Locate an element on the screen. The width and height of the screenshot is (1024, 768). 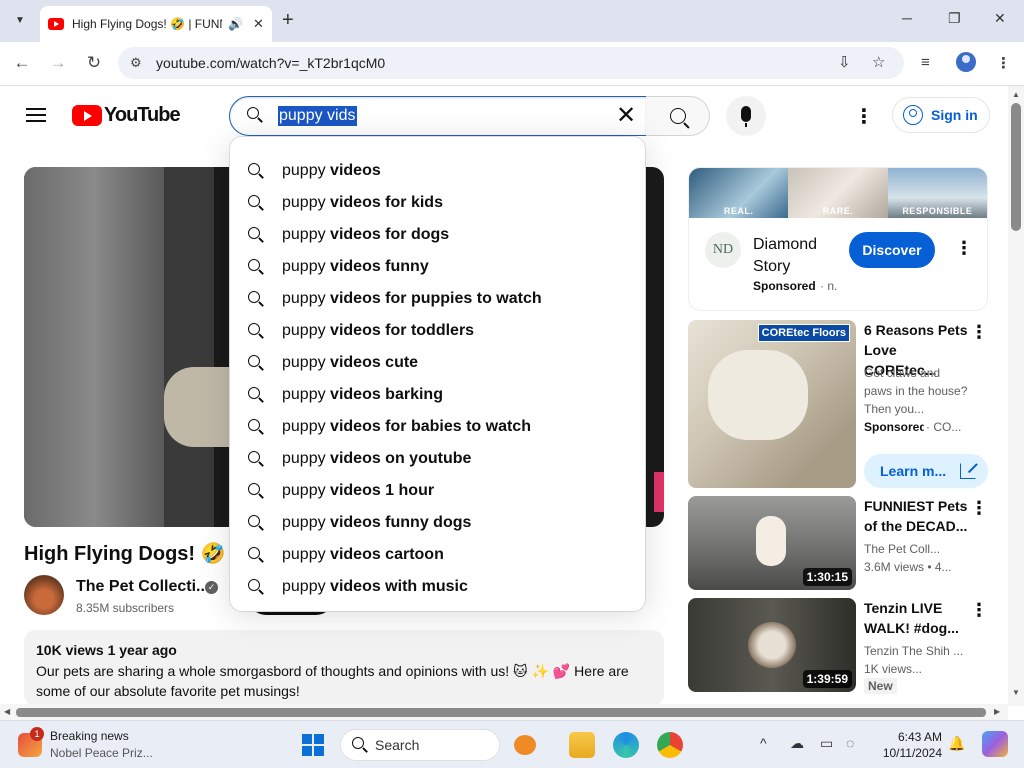
window-close-button: ✕ is located at coordinates (1000, 18).